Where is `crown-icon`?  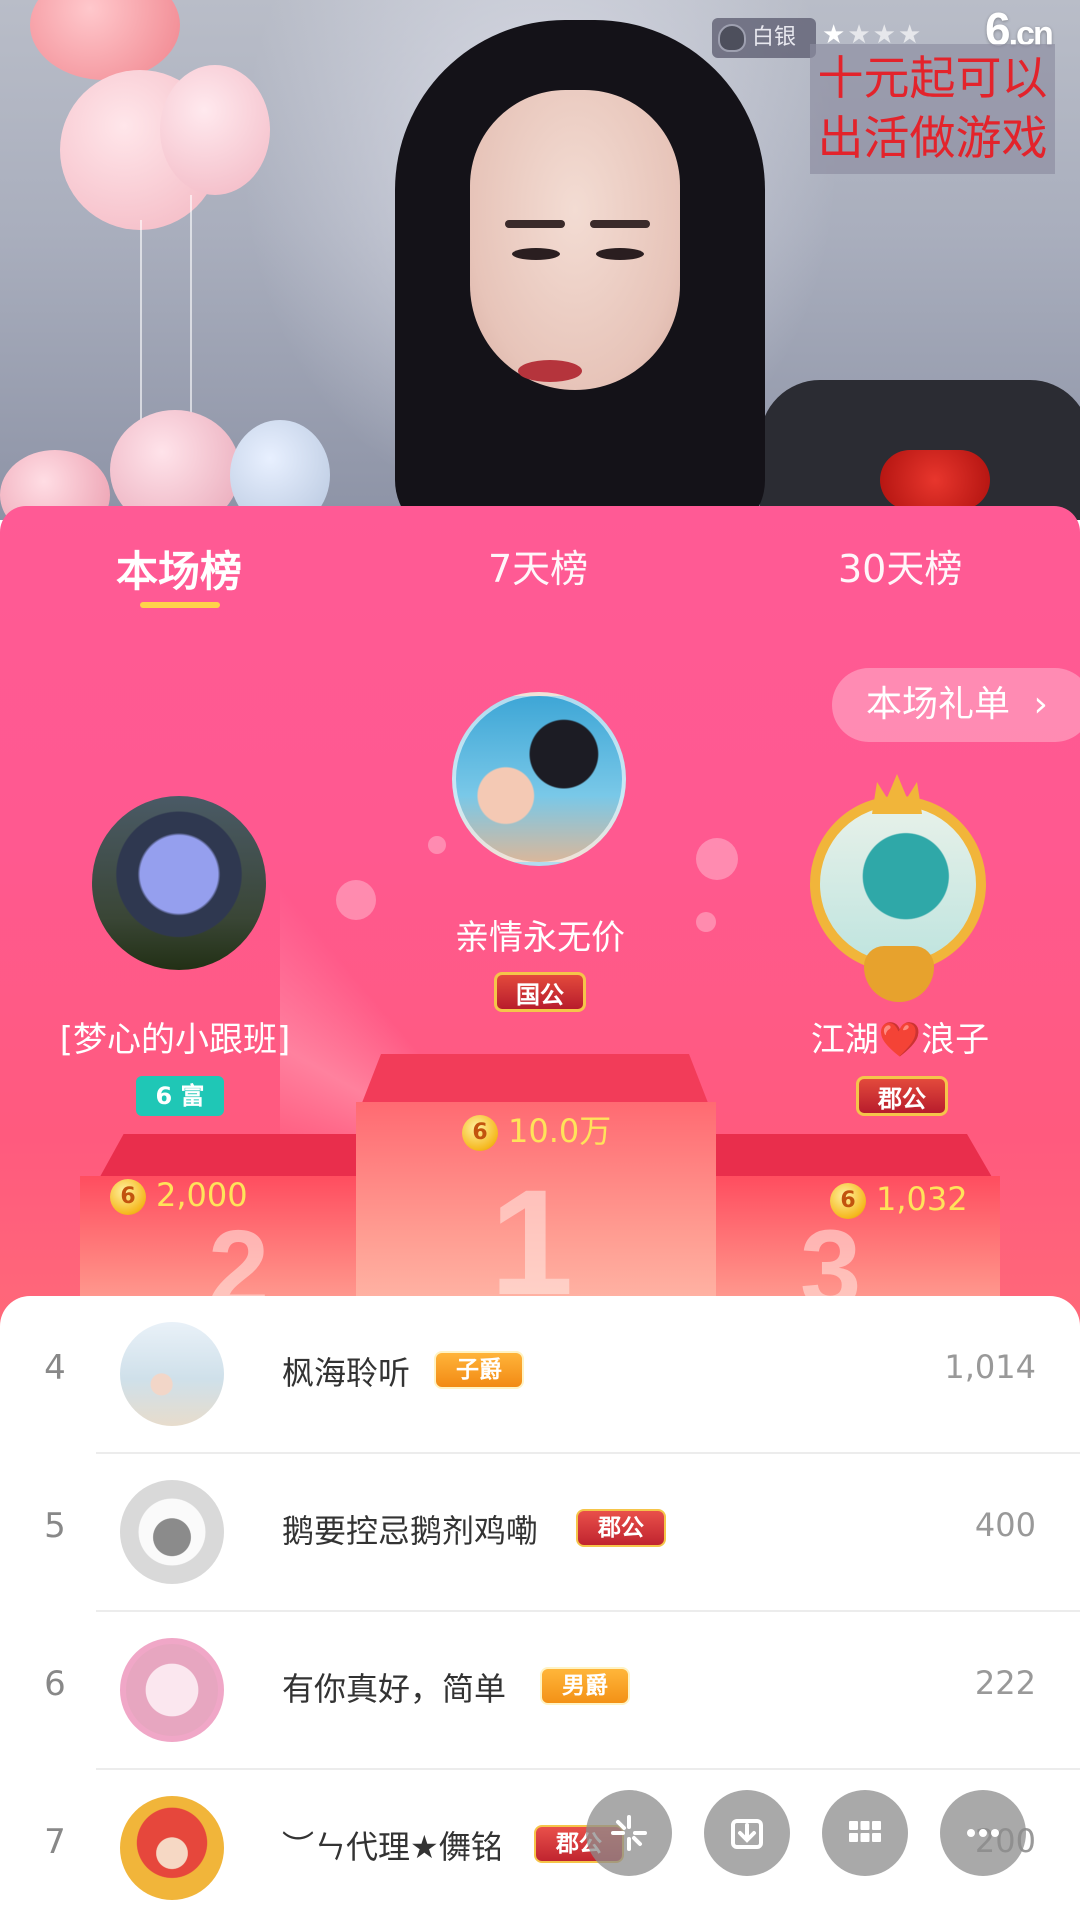 crown-icon is located at coordinates (897, 794).